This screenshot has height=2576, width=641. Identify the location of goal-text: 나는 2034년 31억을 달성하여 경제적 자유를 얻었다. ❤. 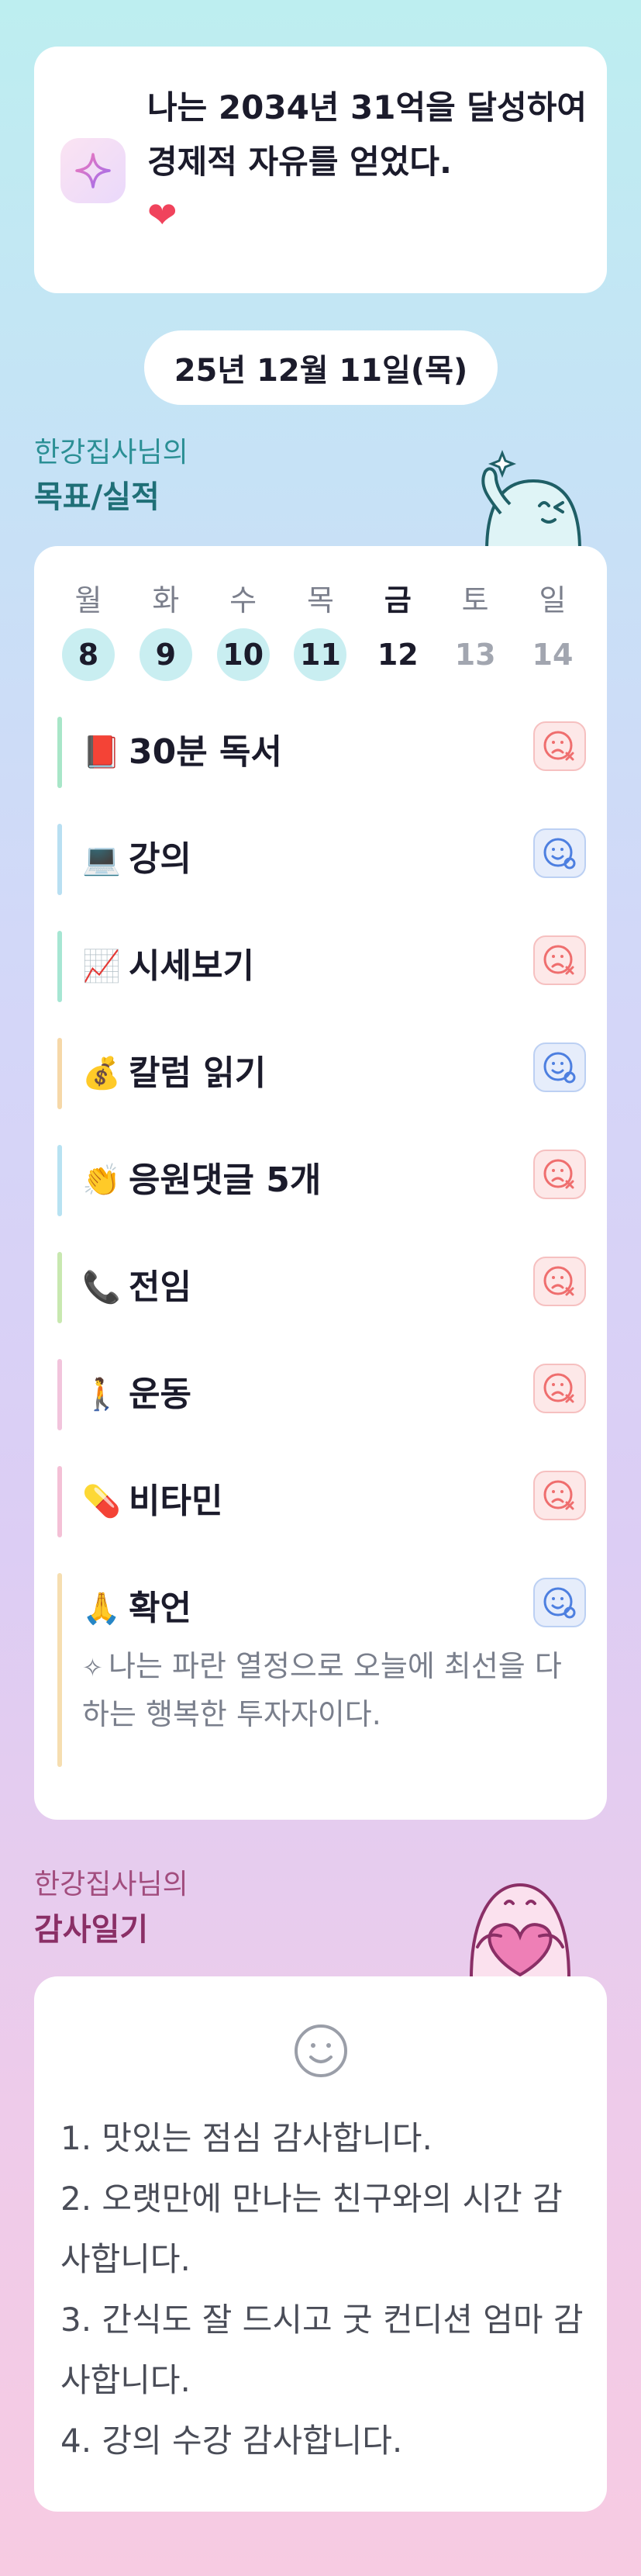
(368, 162).